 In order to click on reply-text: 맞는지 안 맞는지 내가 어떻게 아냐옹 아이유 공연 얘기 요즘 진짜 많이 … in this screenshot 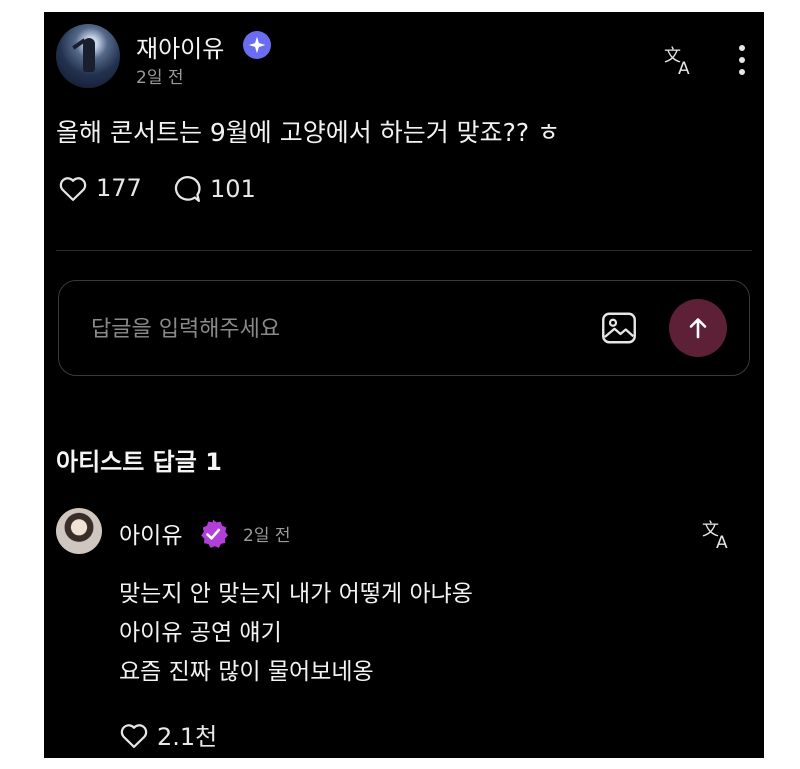, I will do `click(296, 633)`.